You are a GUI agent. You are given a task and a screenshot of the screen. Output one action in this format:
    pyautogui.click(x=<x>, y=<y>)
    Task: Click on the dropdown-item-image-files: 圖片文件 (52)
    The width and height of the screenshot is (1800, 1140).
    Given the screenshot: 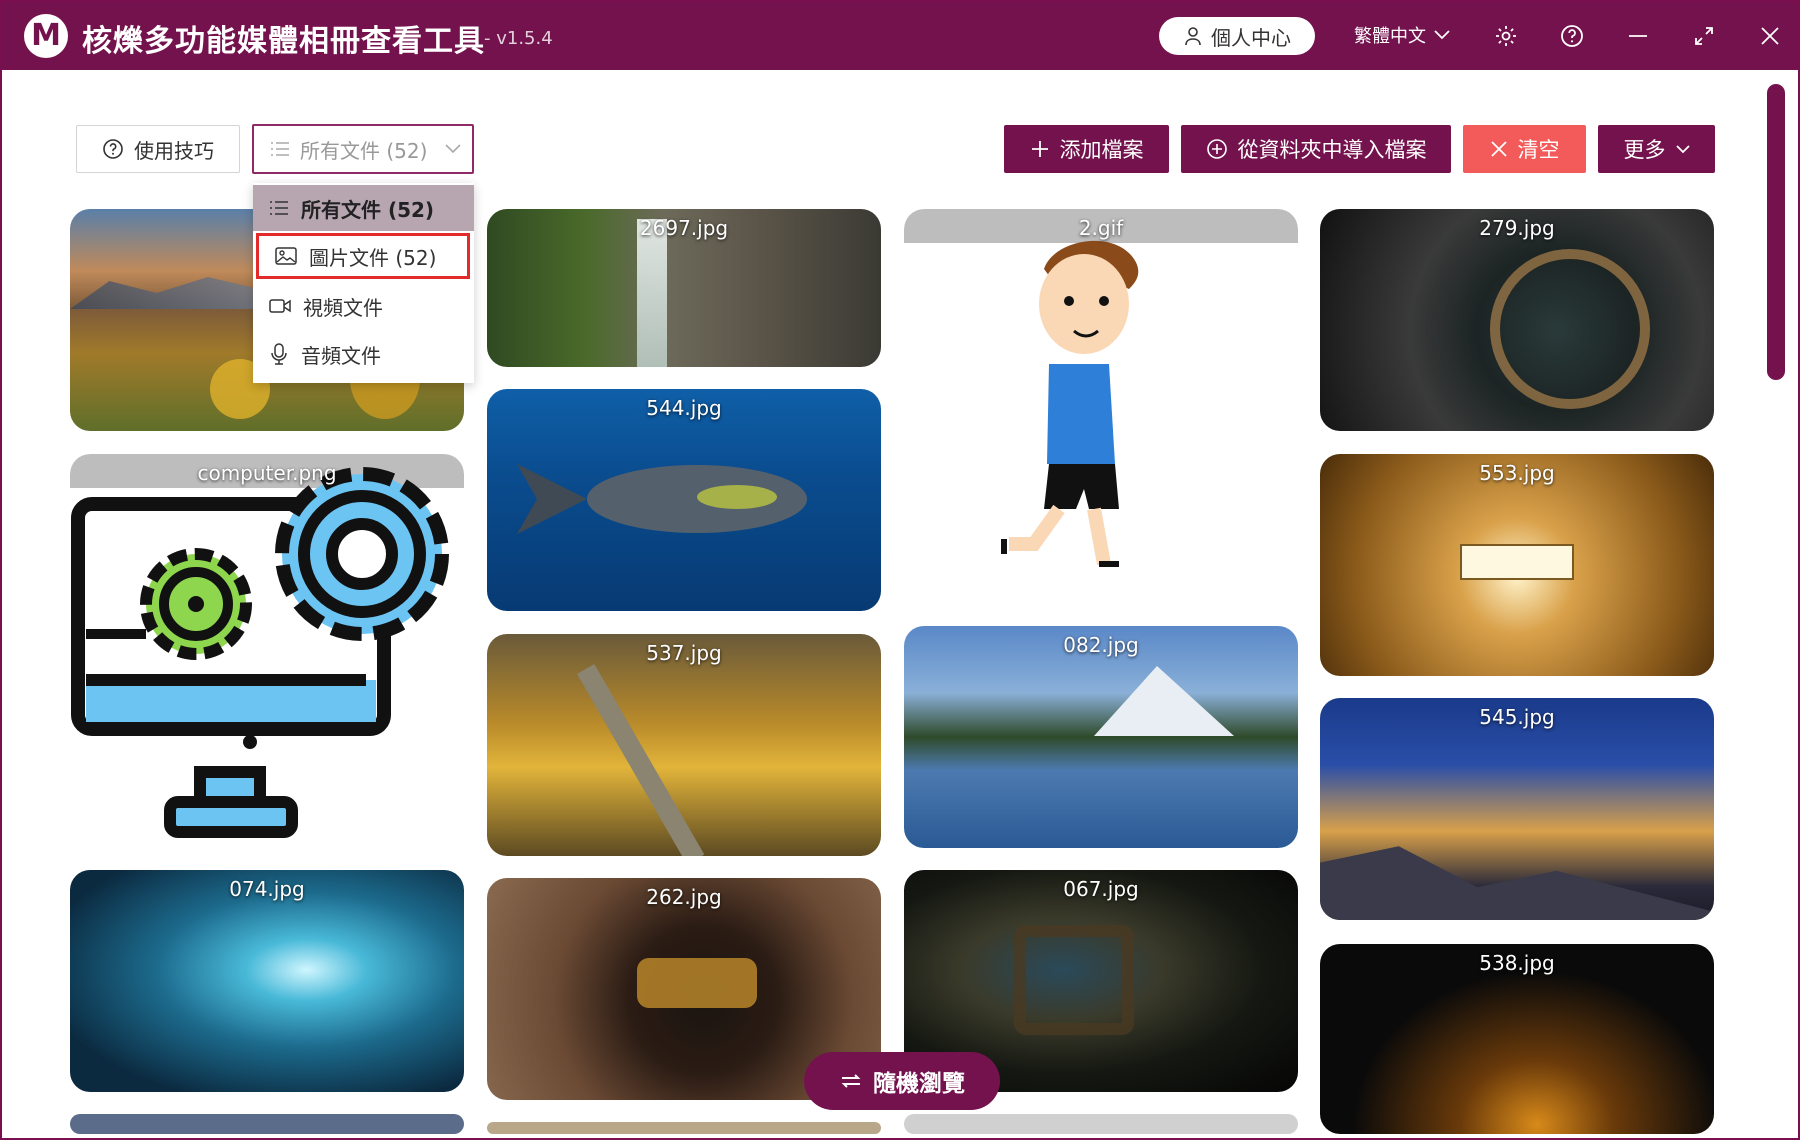 What is the action you would take?
    pyautogui.click(x=363, y=256)
    